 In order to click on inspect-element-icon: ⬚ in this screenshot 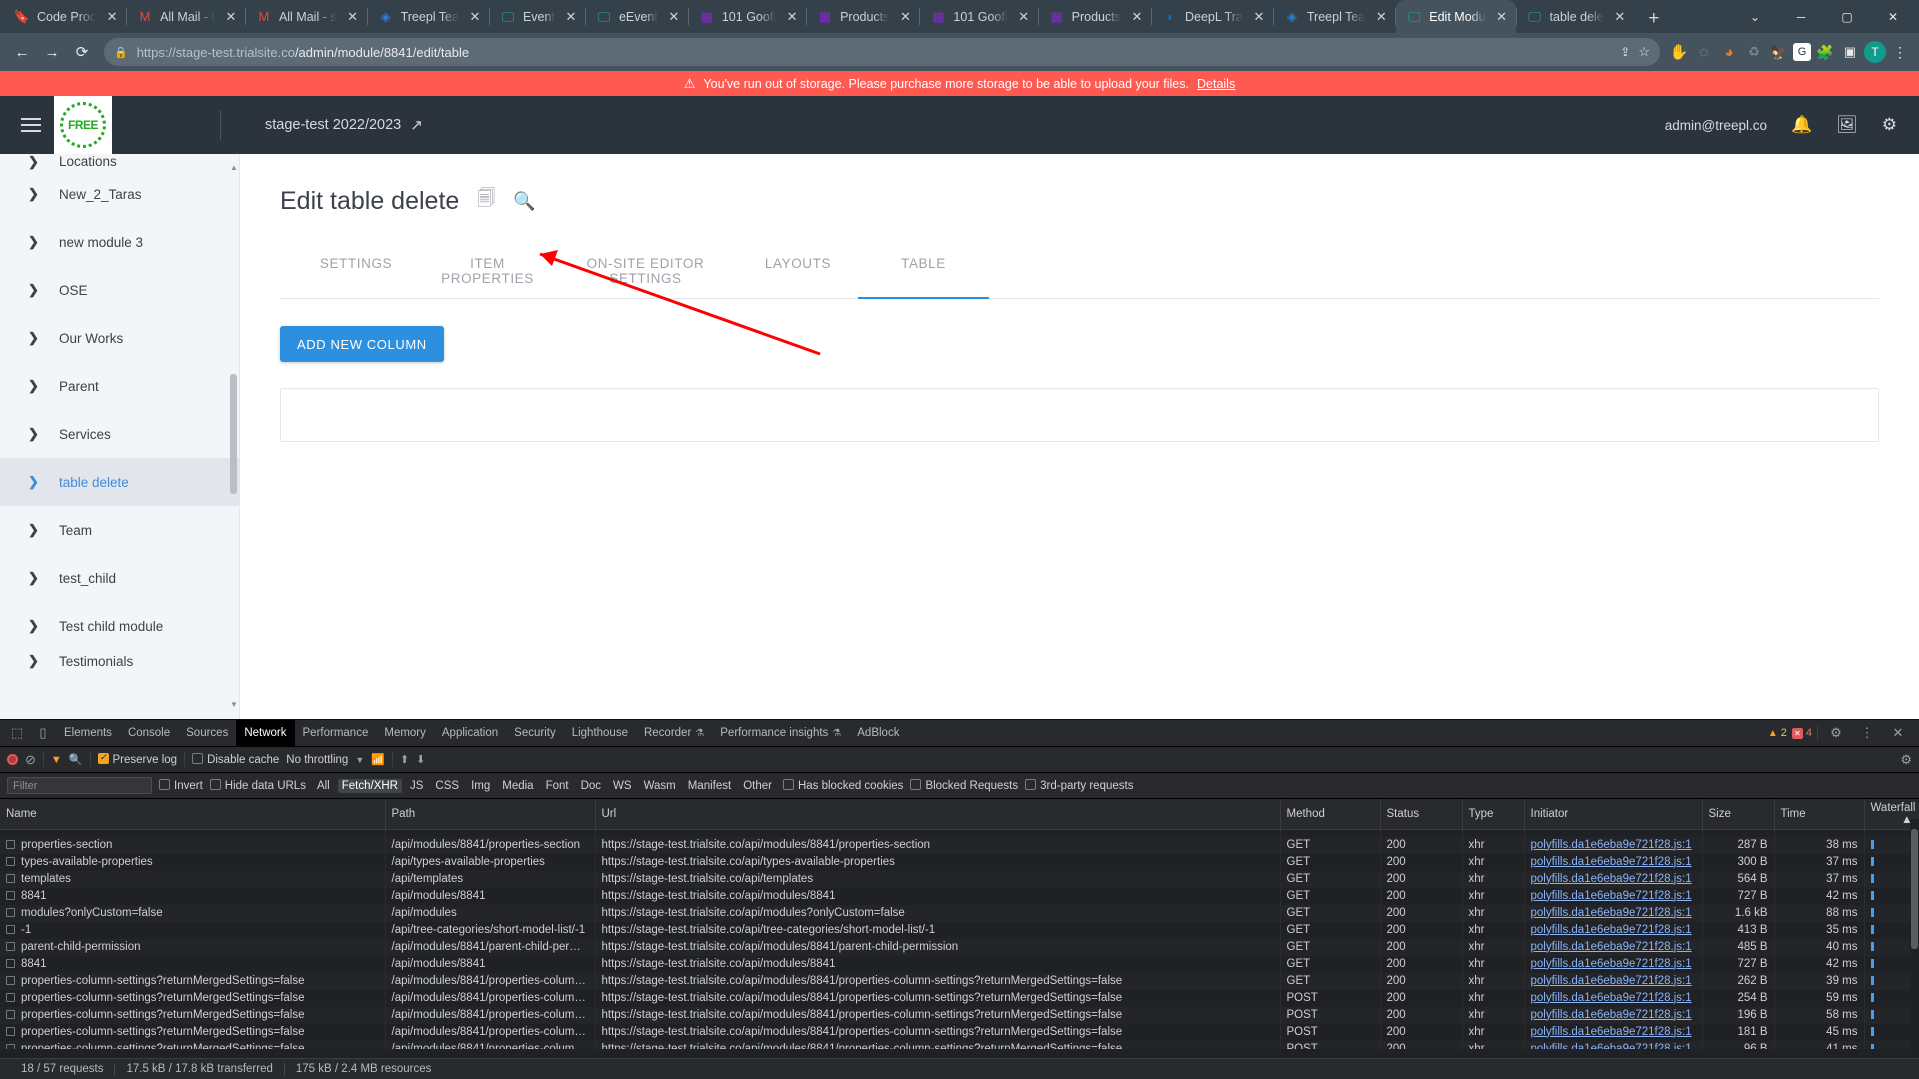, I will do `click(17, 733)`.